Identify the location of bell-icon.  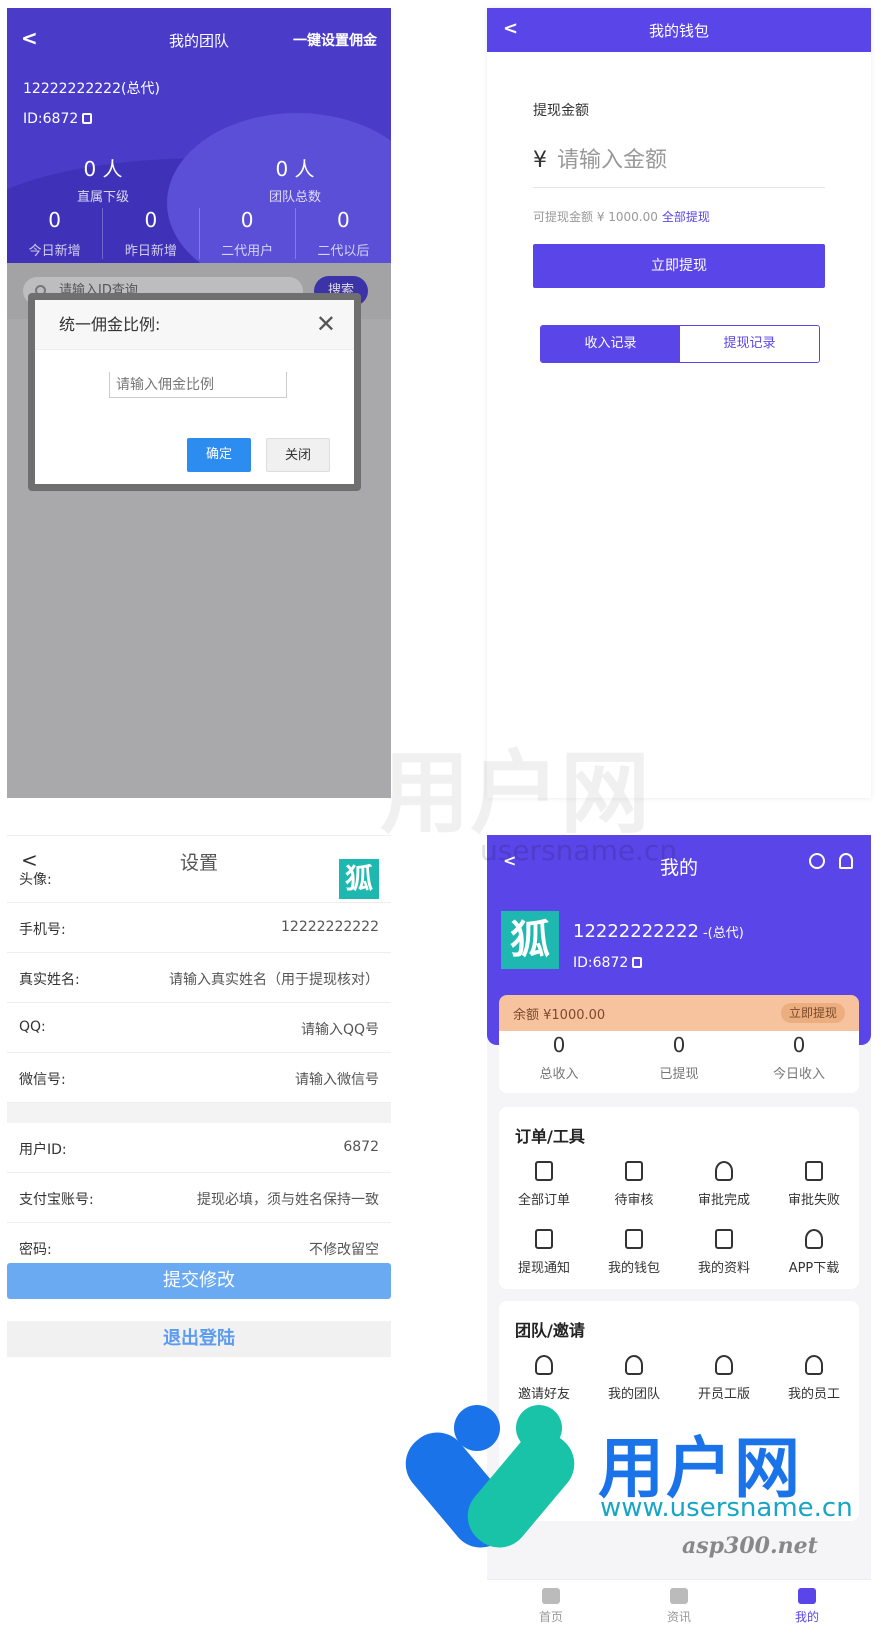
(846, 861).